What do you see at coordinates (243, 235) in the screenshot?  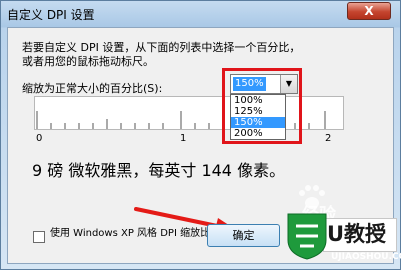 I see `ok-button: 确定` at bounding box center [243, 235].